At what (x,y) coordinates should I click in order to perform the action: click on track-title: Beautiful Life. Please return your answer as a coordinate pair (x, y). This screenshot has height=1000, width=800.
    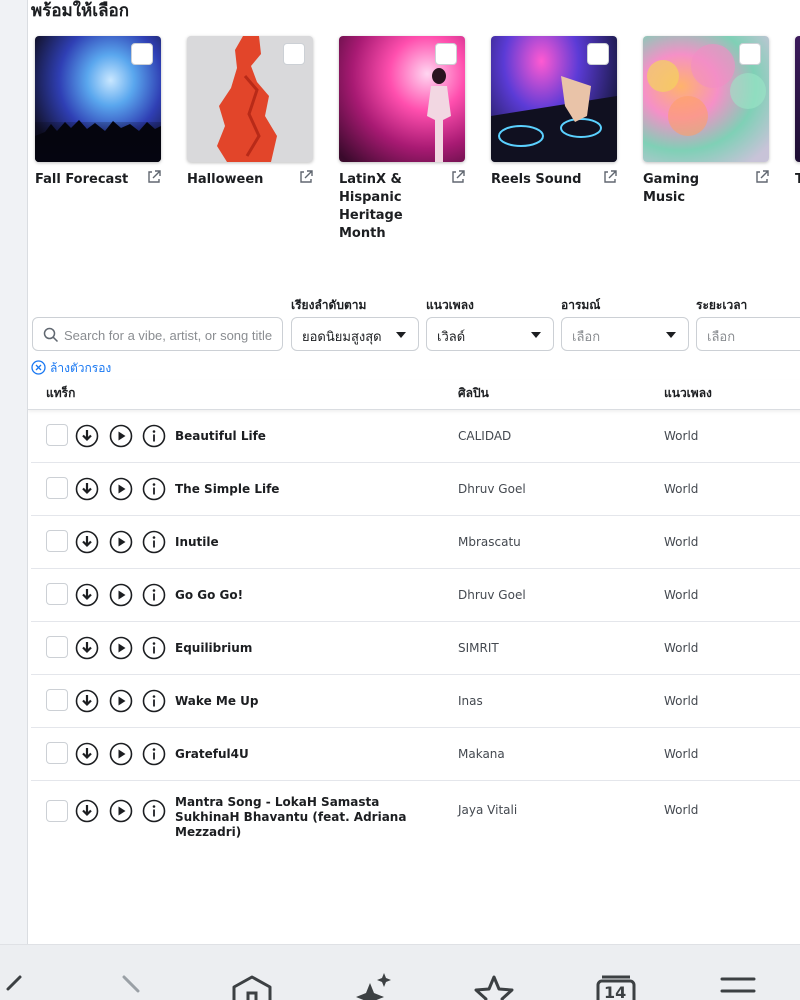
    Looking at the image, I should click on (305, 436).